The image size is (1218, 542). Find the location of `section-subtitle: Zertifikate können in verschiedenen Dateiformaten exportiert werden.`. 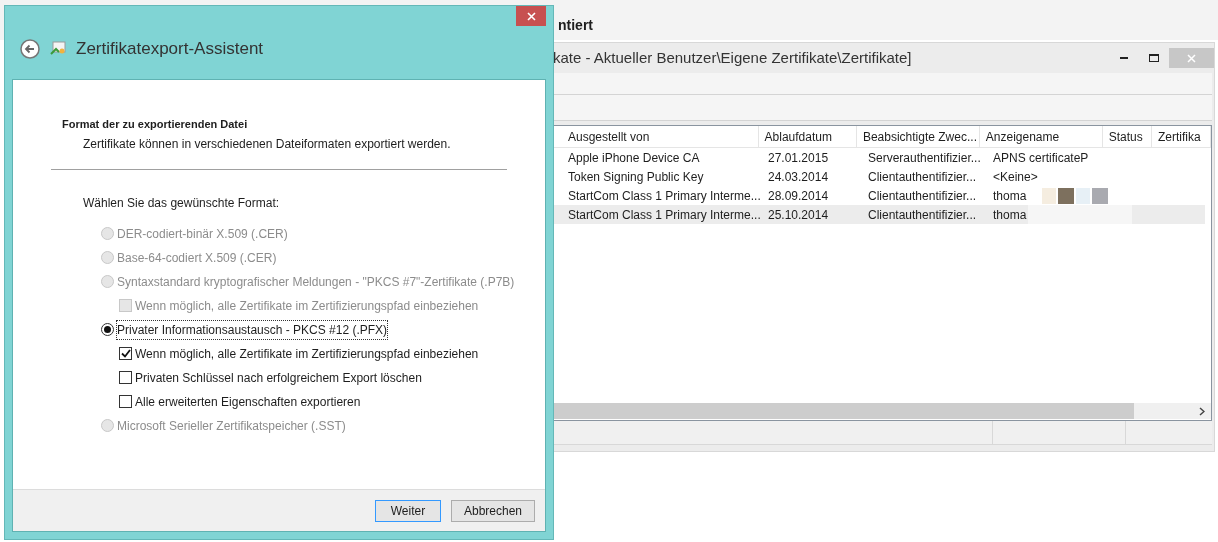

section-subtitle: Zertifikate können in verschiedenen Dateiformaten exportiert werden. is located at coordinates (267, 144).